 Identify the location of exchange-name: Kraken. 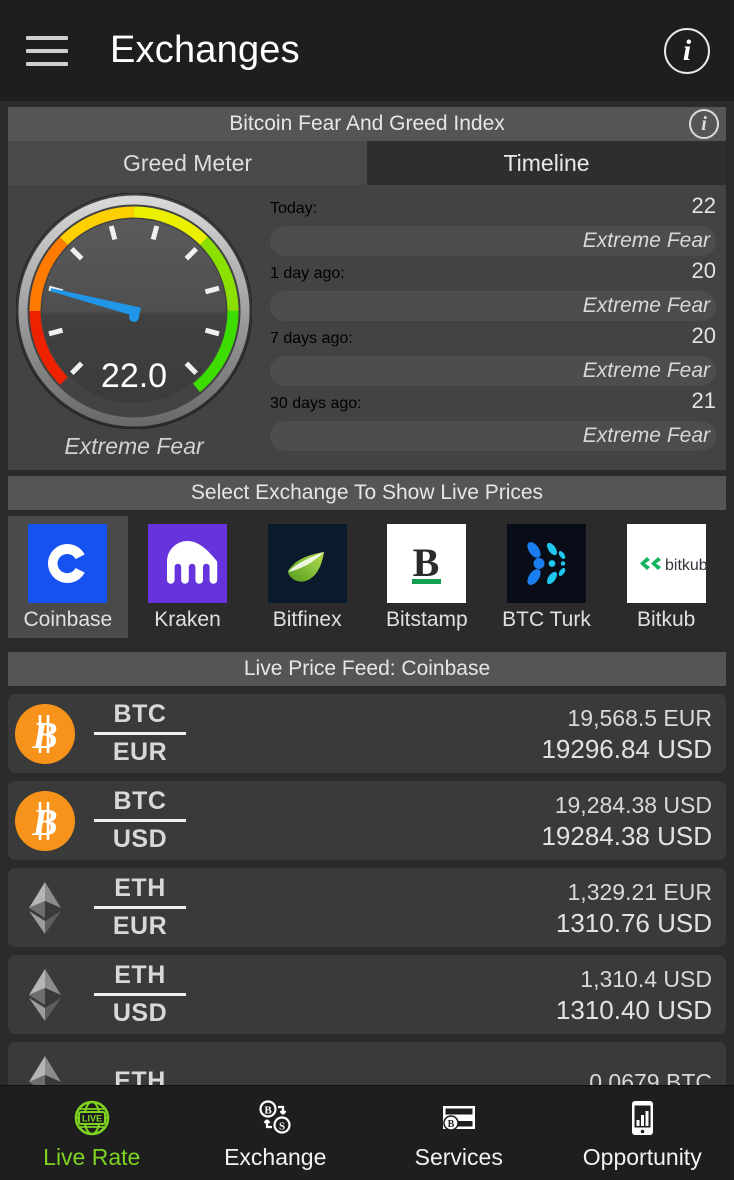
(187, 619).